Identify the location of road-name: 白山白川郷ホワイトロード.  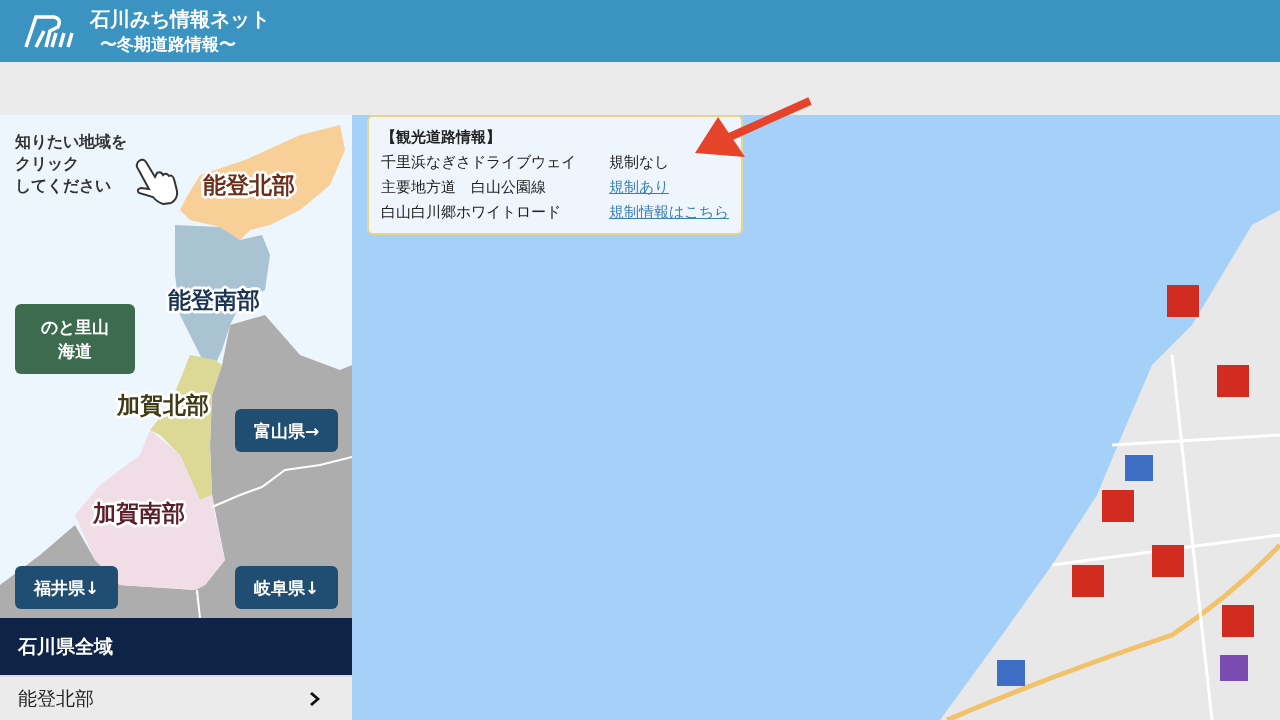
(471, 212).